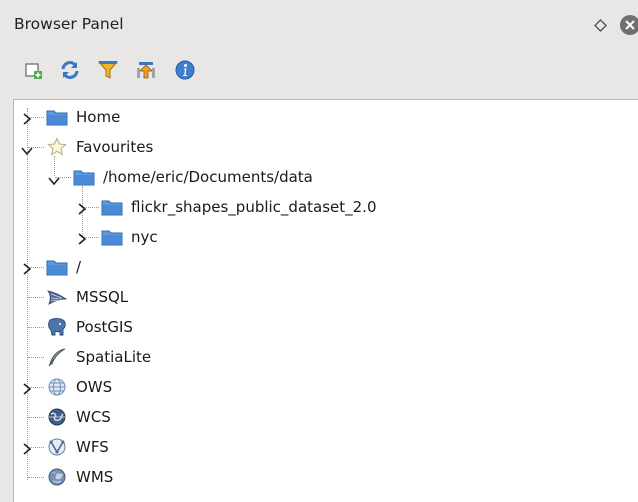  Describe the element at coordinates (57, 147) in the screenshot. I see `star-icon` at that location.